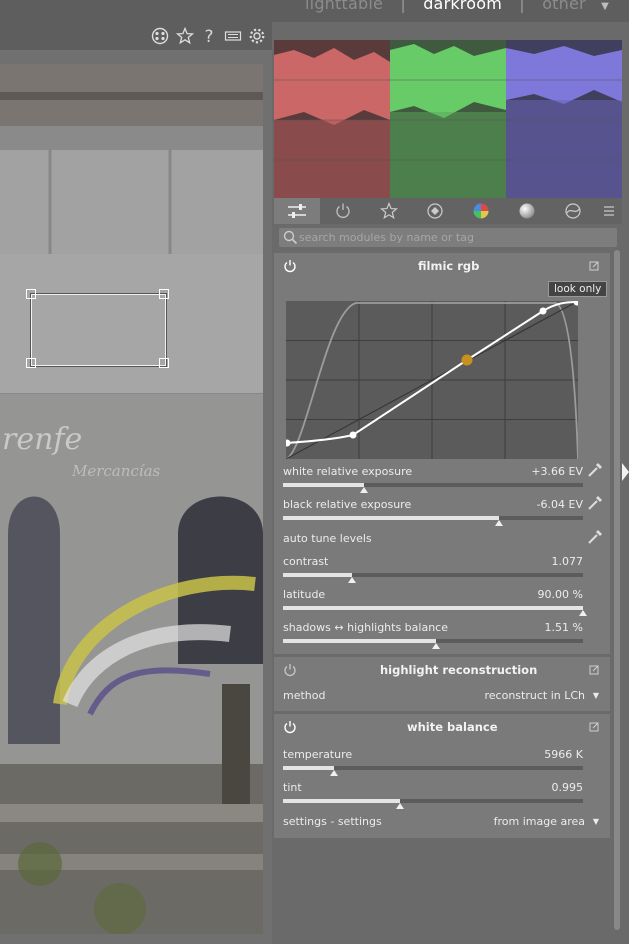 The height and width of the screenshot is (944, 629). I want to click on slider-label: black relative exposure, so click(347, 504).